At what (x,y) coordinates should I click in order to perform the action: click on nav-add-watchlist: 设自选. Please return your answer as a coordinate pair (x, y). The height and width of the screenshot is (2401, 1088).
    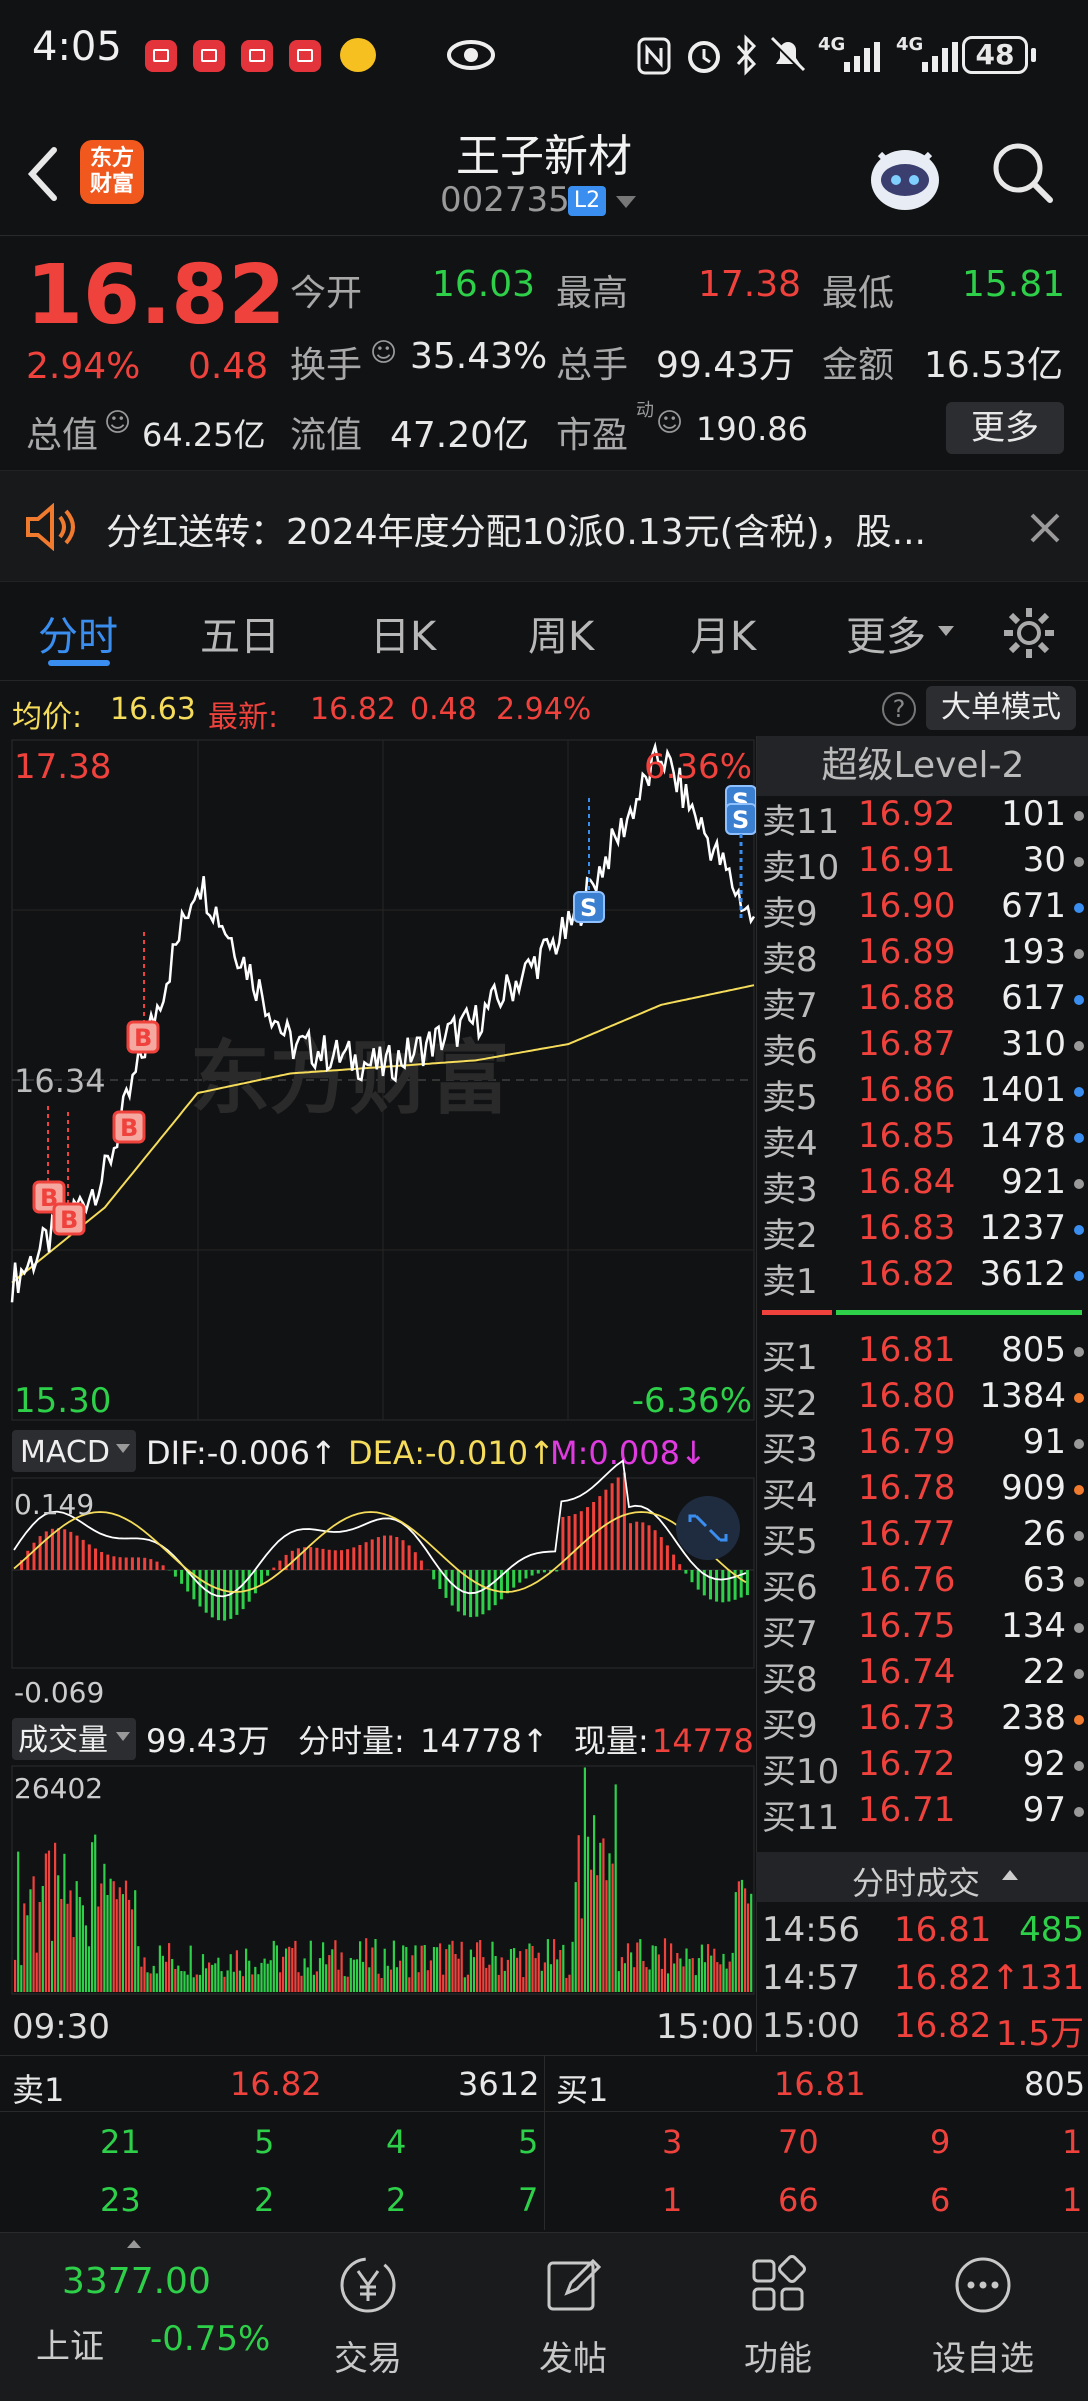
    Looking at the image, I should click on (983, 2316).